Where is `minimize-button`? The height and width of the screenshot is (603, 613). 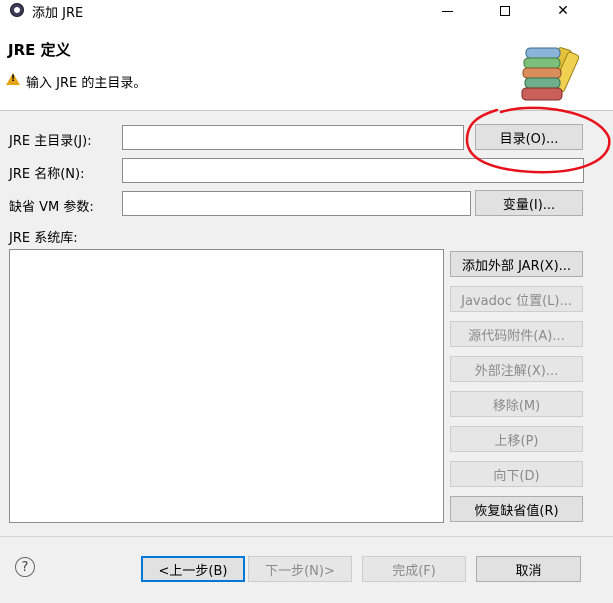
minimize-button is located at coordinates (447, 11).